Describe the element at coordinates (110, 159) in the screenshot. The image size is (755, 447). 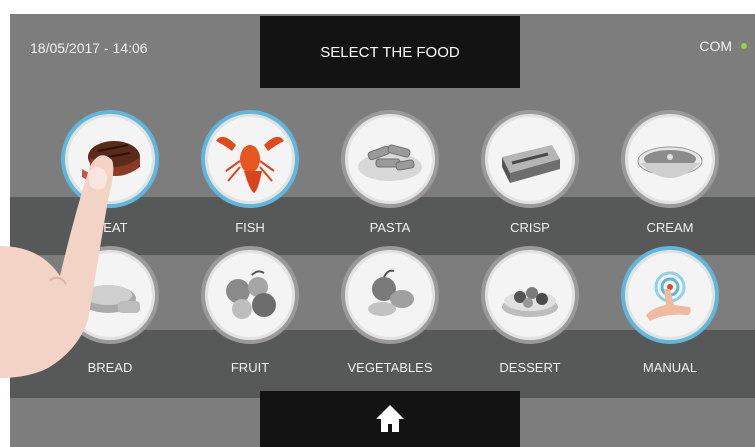
I see `meat-icon` at that location.